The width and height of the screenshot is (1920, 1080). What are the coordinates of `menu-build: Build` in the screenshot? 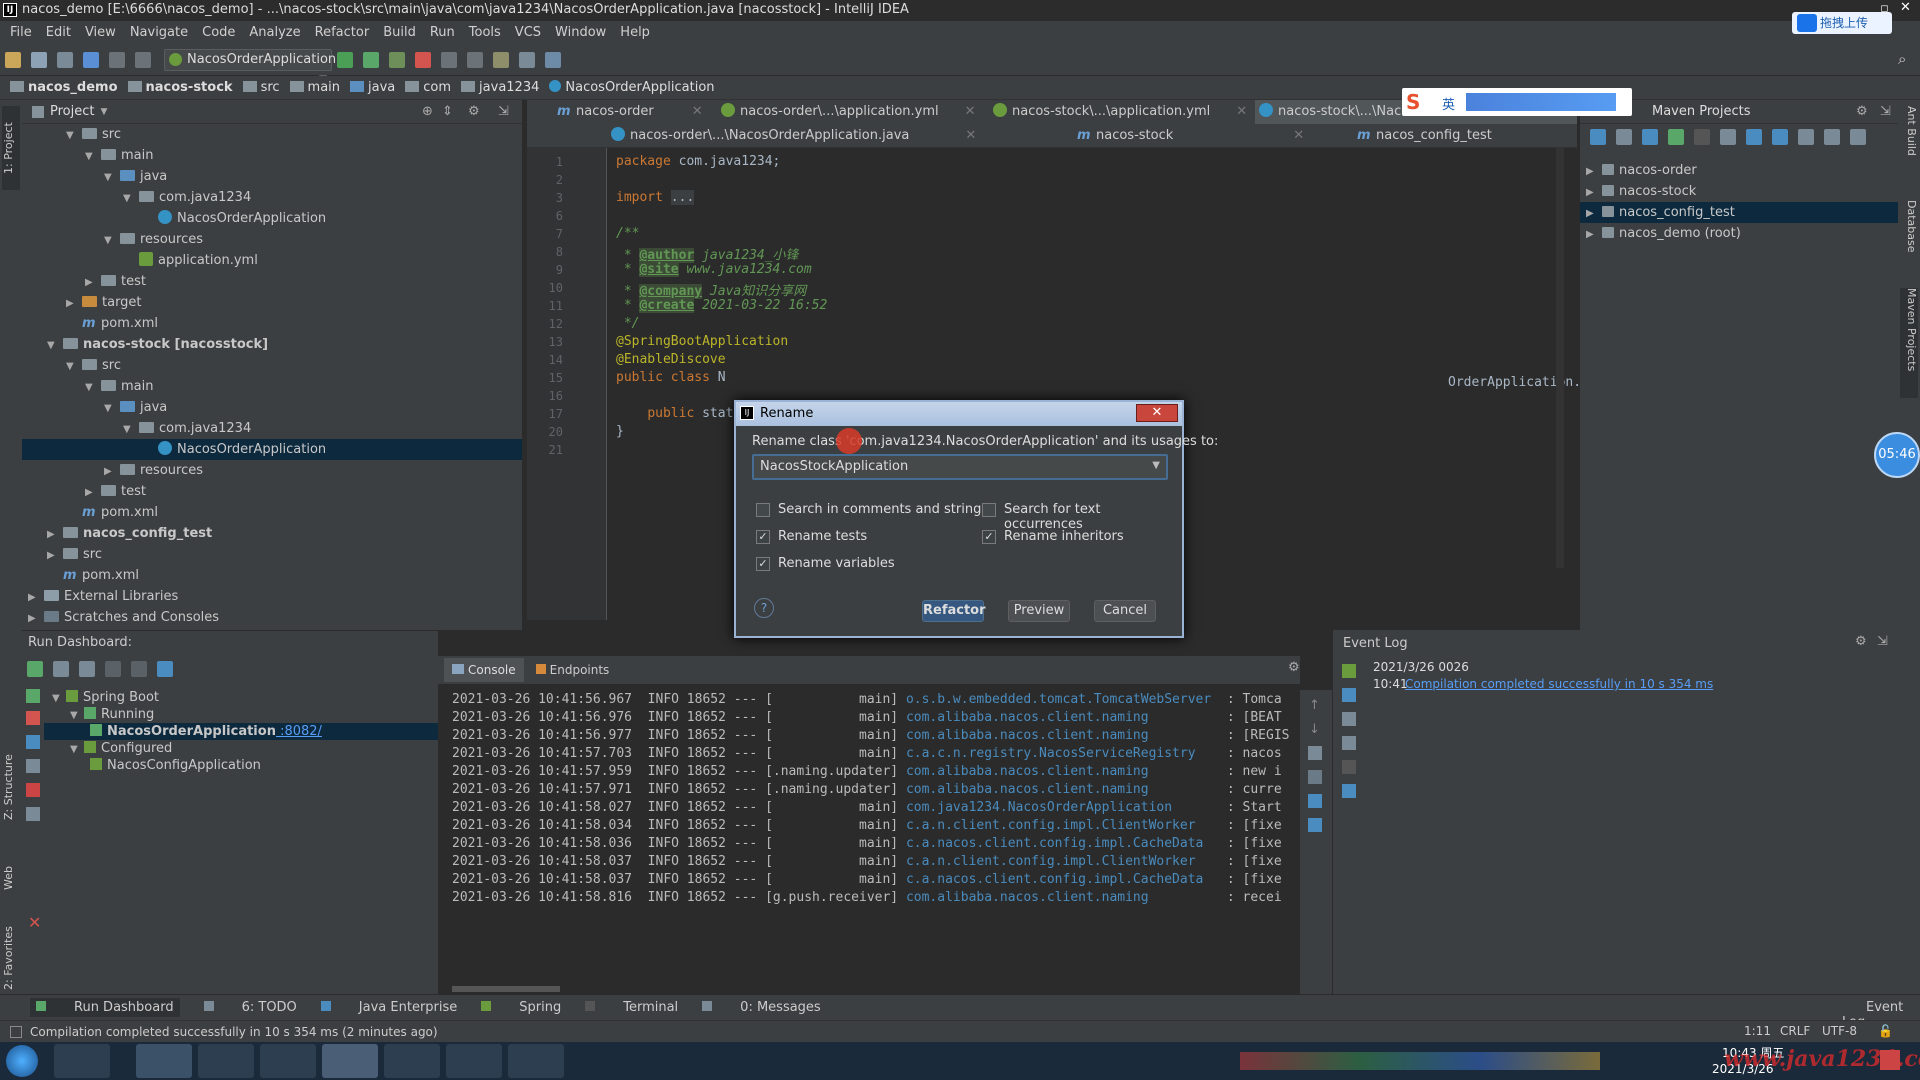 It's located at (399, 32).